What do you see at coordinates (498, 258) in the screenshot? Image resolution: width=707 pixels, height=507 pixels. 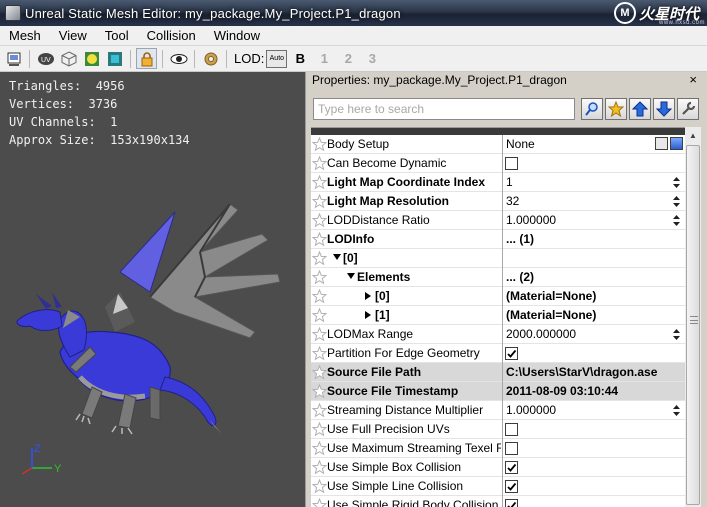 I see `property-row: [0]` at bounding box center [498, 258].